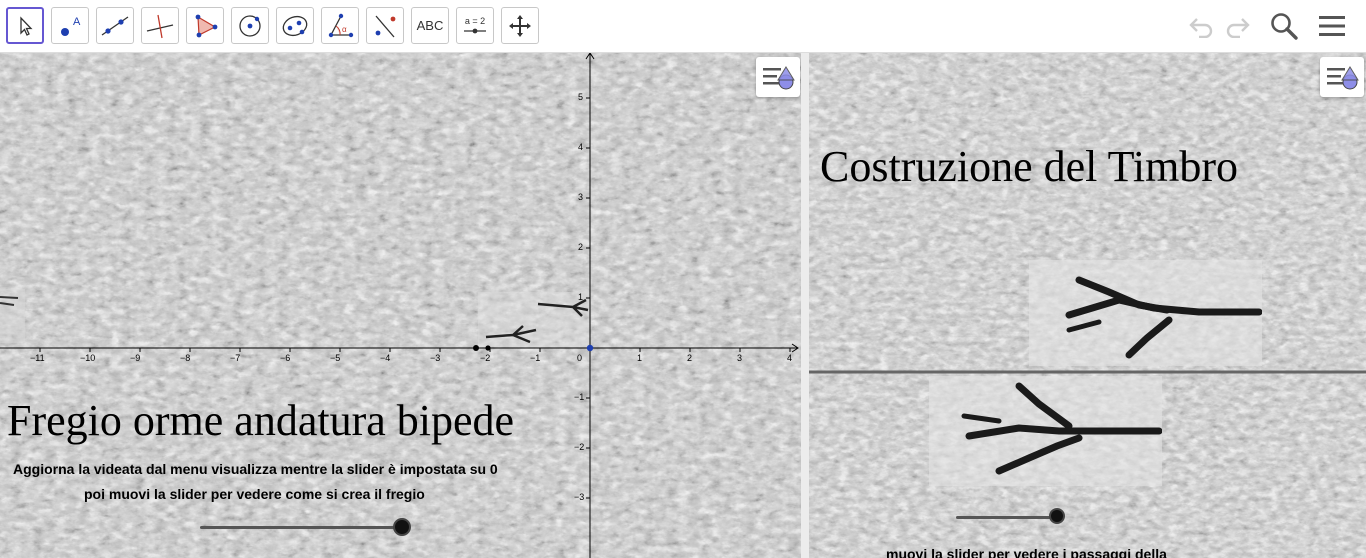 This screenshot has width=1366, height=558. Describe the element at coordinates (1057, 516) in the screenshot. I see `timbro-slider-thumb` at that location.